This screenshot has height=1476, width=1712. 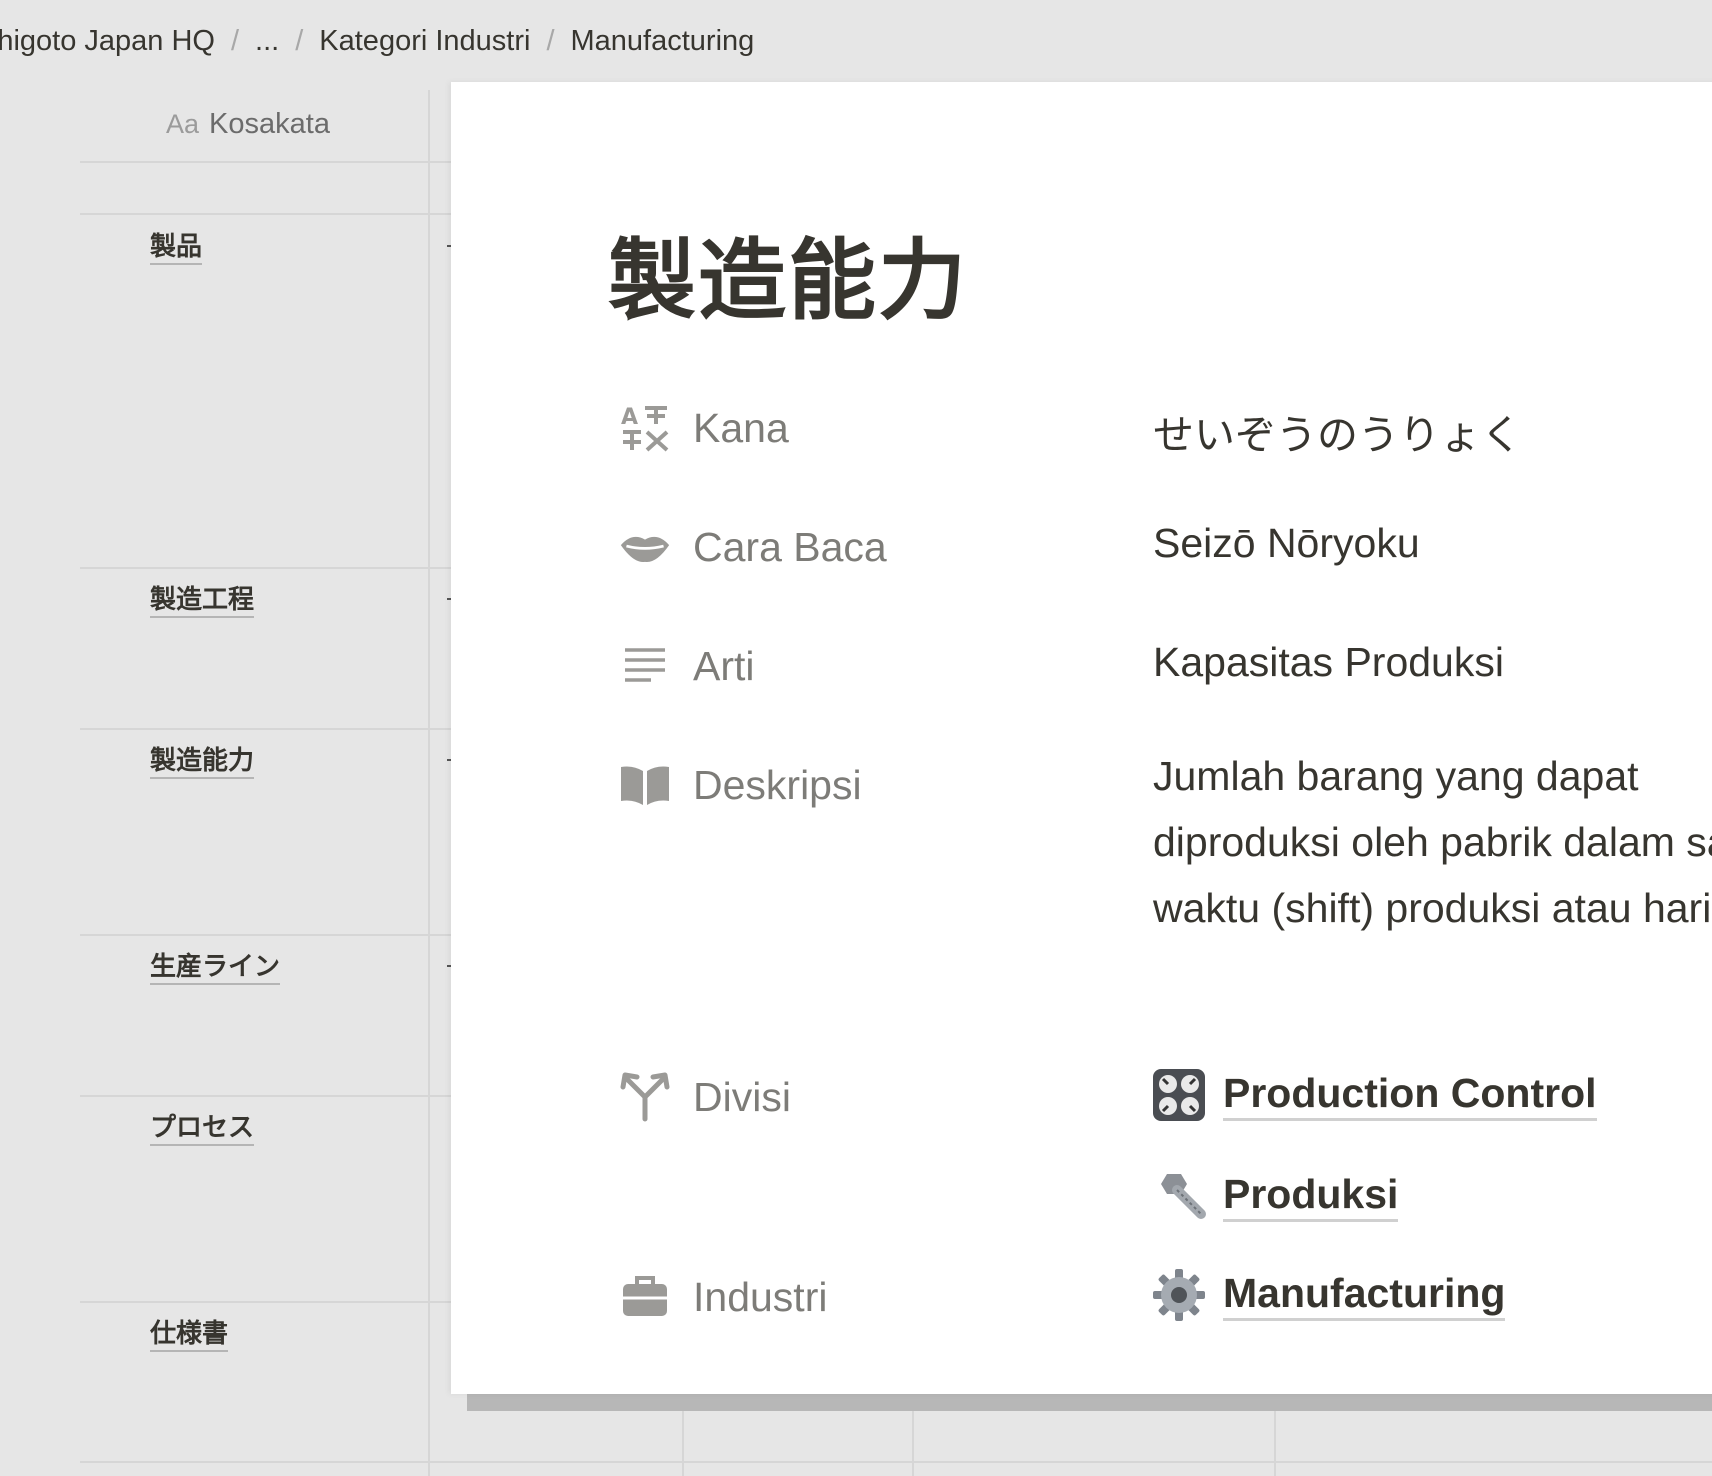 What do you see at coordinates (760, 1296) in the screenshot?
I see `property-label: Industri` at bounding box center [760, 1296].